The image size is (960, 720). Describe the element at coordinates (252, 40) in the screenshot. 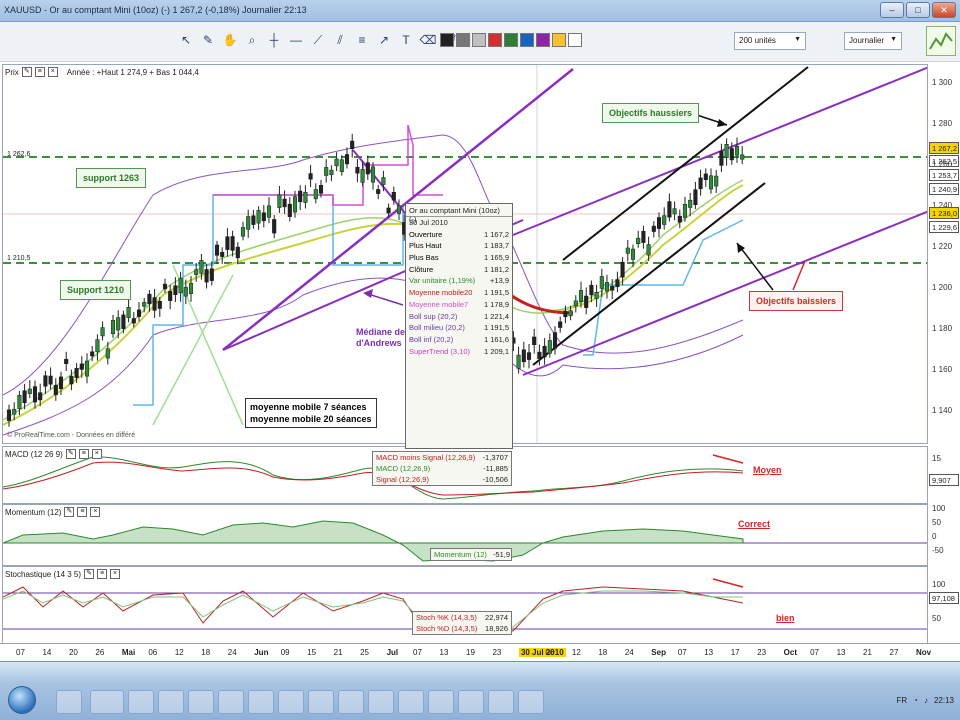

I see `zoom-icon: ⌕` at that location.